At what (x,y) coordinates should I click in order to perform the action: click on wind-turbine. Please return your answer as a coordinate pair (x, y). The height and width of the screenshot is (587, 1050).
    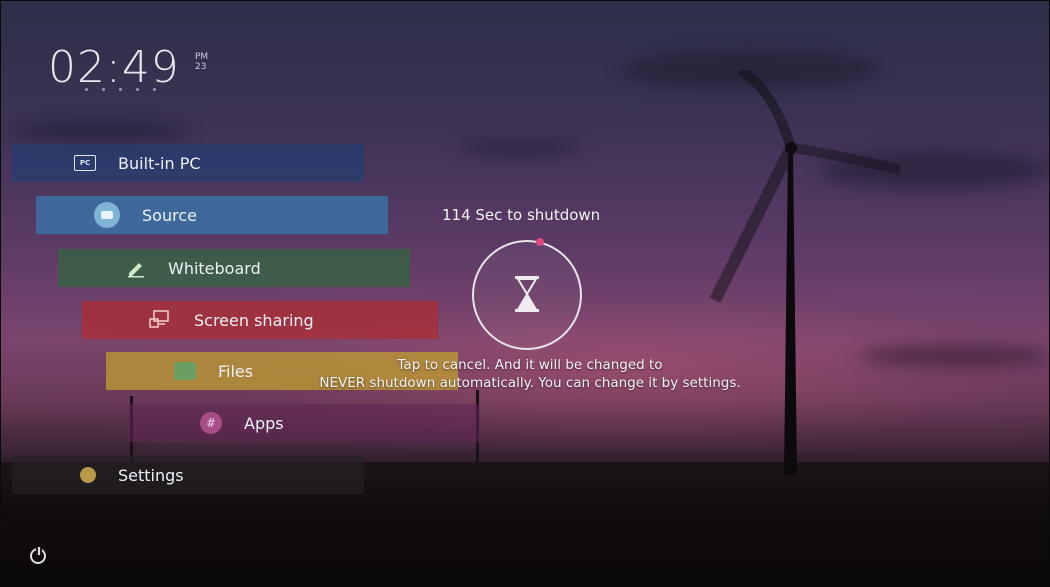
    Looking at the image, I should click on (804, 272).